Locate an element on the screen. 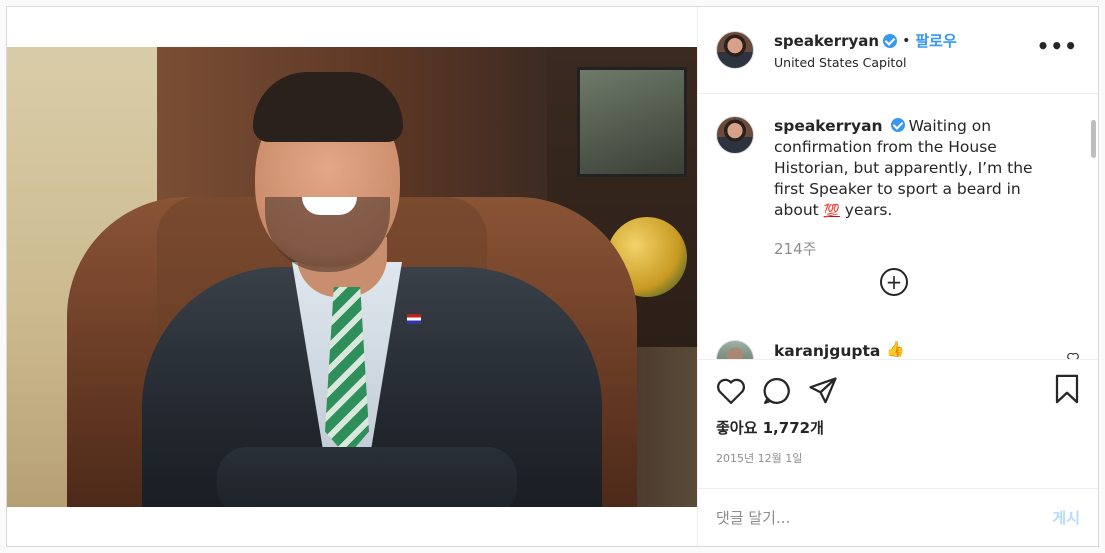  author-username: speakerryan is located at coordinates (826, 41).